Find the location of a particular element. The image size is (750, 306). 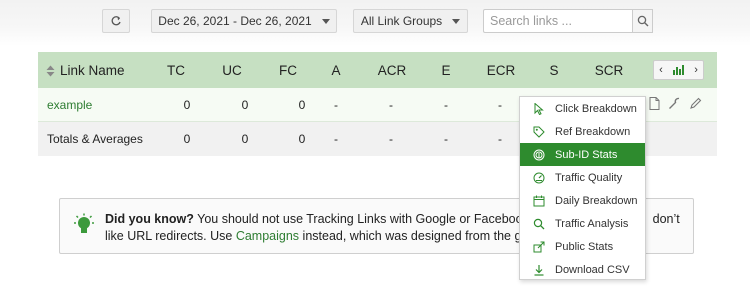

lightbulb-icon is located at coordinates (84, 223).